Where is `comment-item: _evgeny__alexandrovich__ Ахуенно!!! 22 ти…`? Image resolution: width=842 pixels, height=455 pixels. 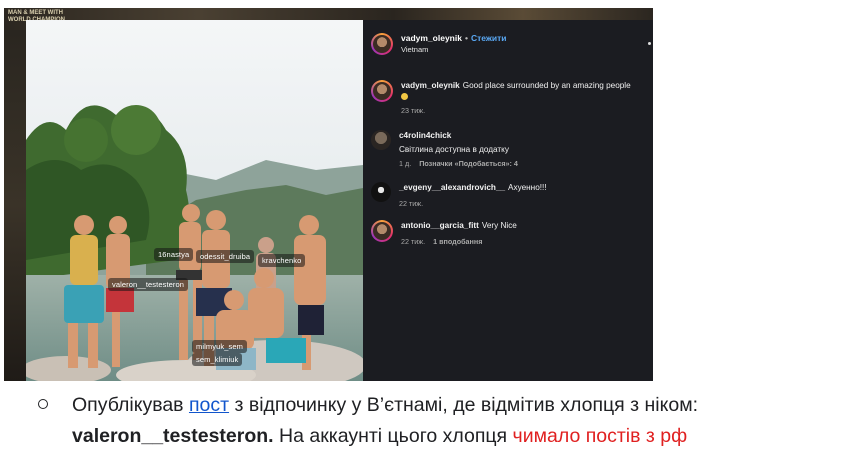
comment-item: _evgeny__alexandrovich__ Ахуенно!!! 22 ти… is located at coordinates (512, 195).